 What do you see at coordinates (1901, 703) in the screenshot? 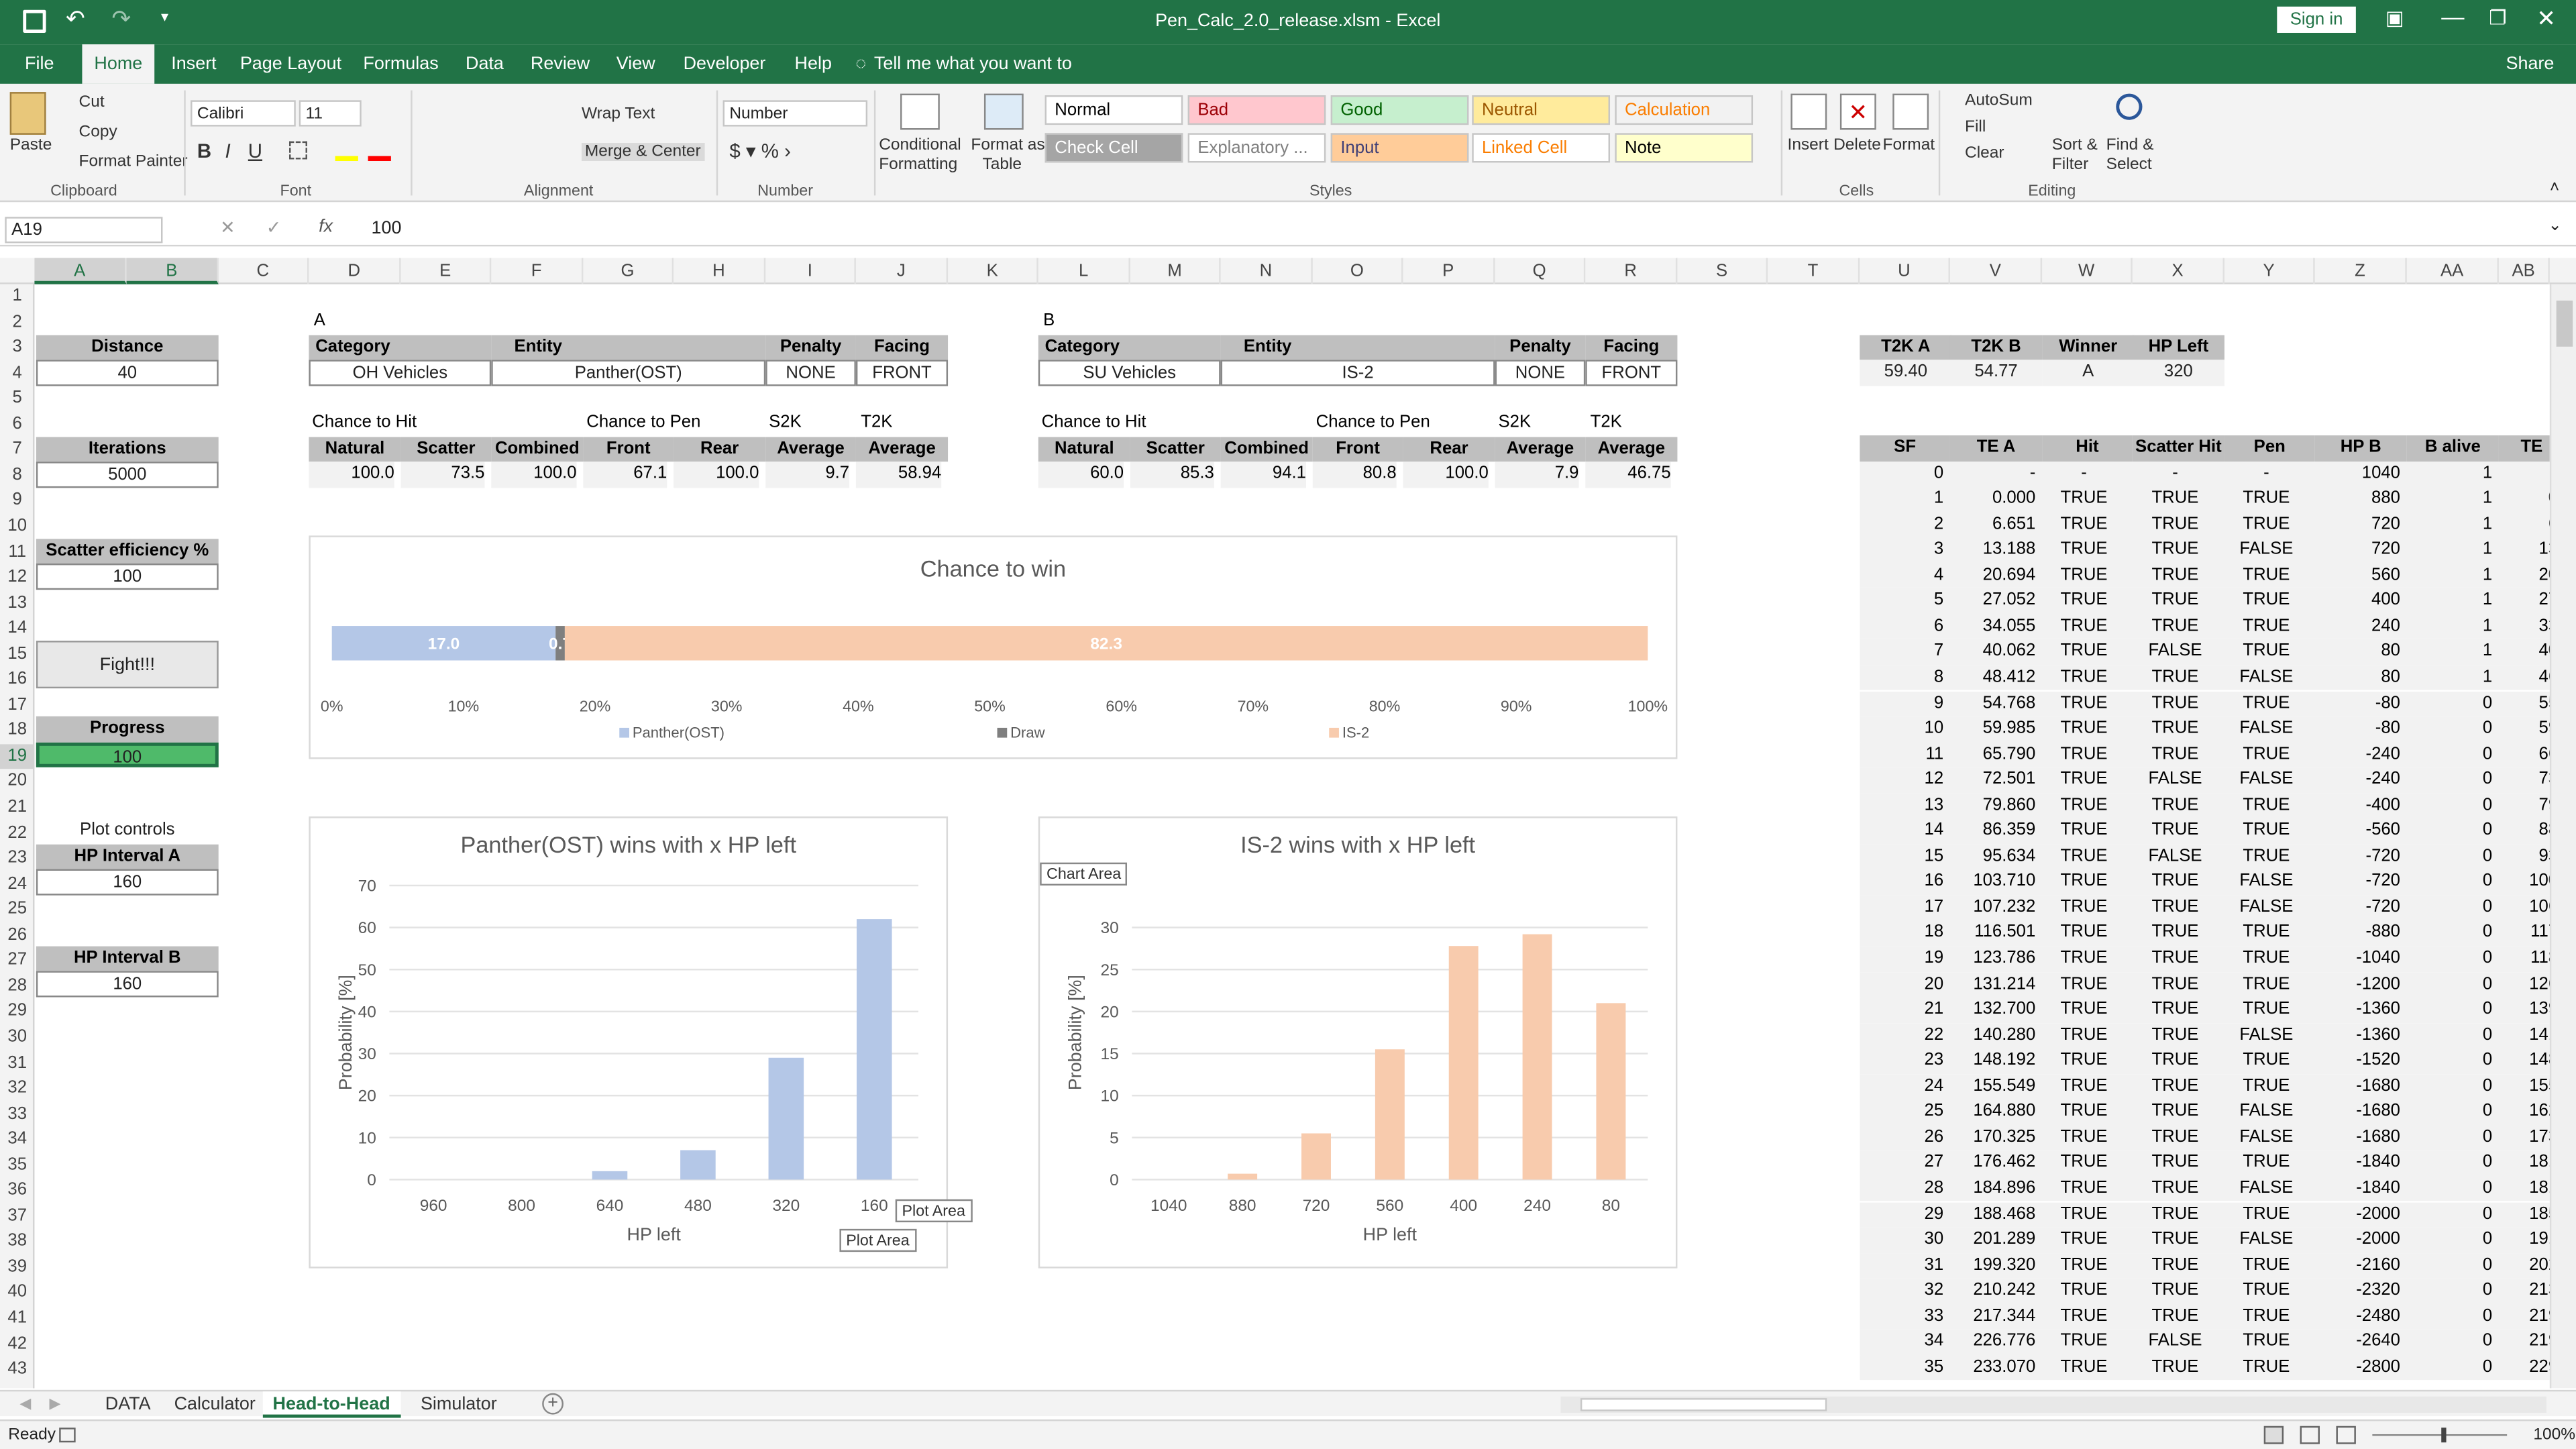
I see `table-cell: 9` at bounding box center [1901, 703].